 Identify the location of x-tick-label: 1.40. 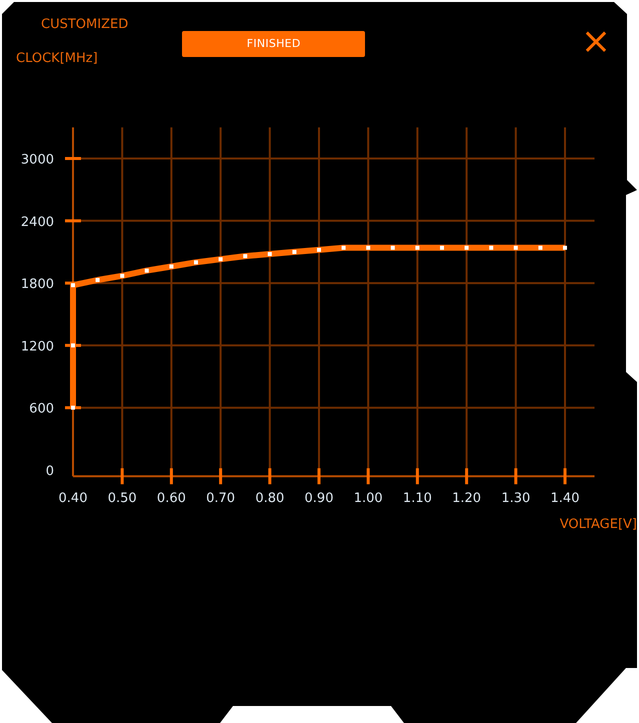
(565, 498).